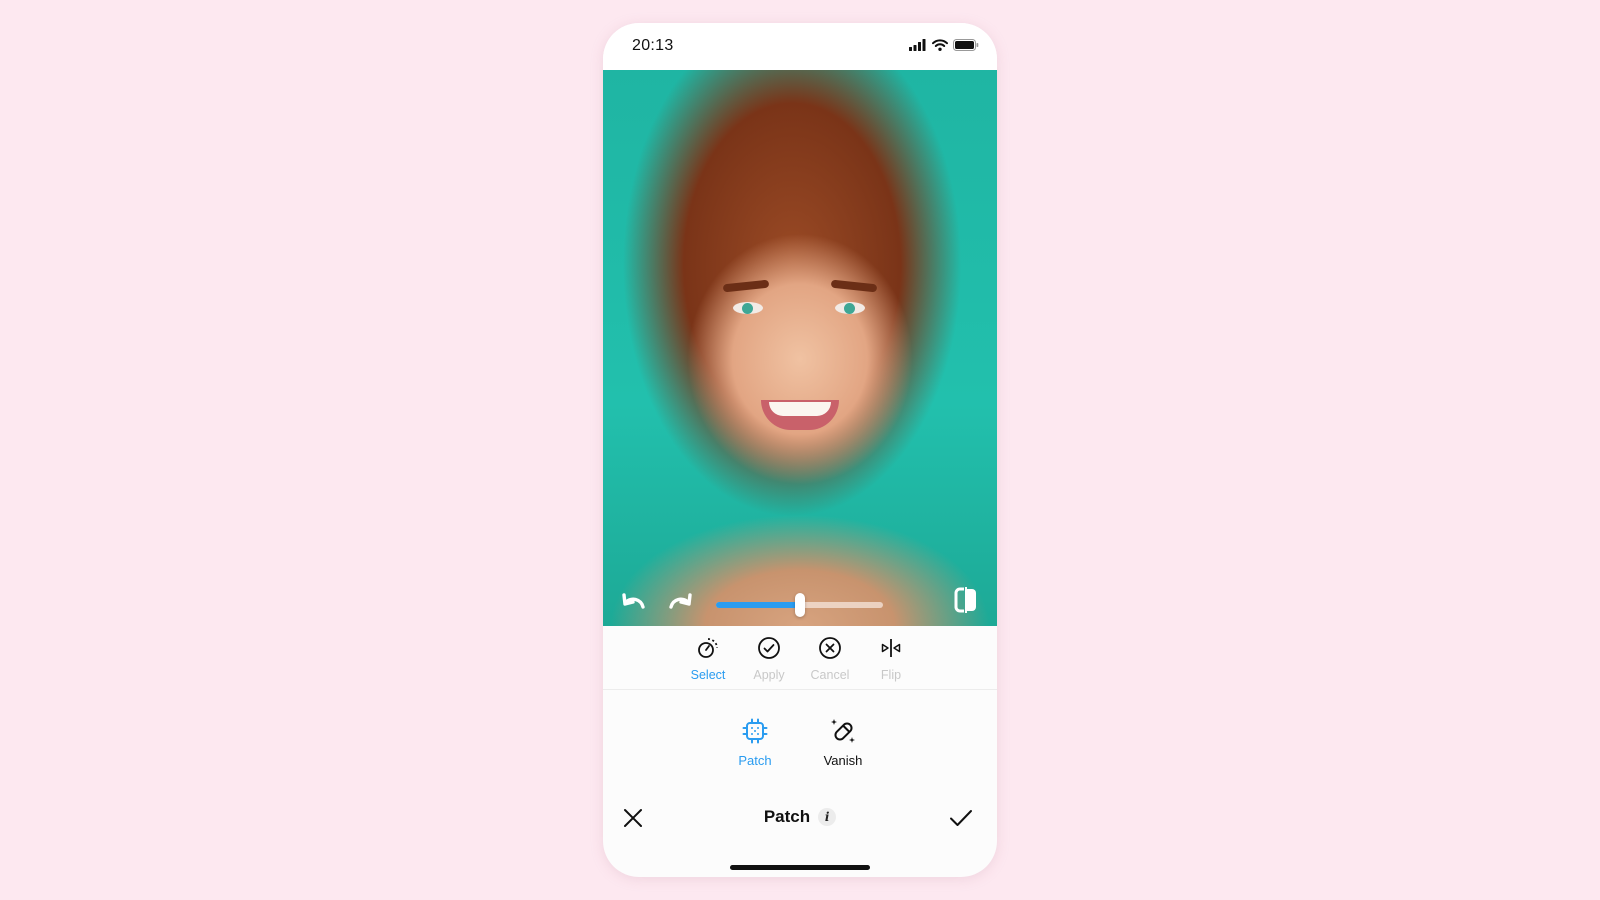  Describe the element at coordinates (854, 286) in the screenshot. I see `face-brow-right` at that location.